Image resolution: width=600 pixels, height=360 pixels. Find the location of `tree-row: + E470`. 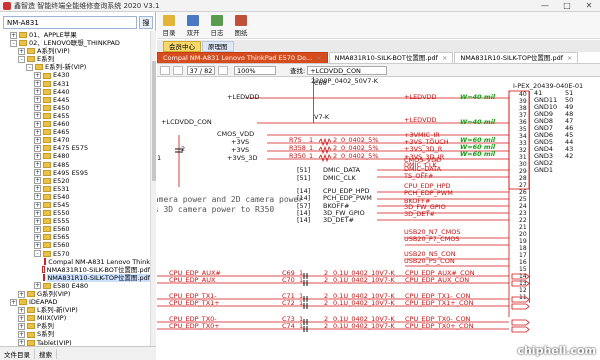

tree-row: + E470 is located at coordinates (75, 140).